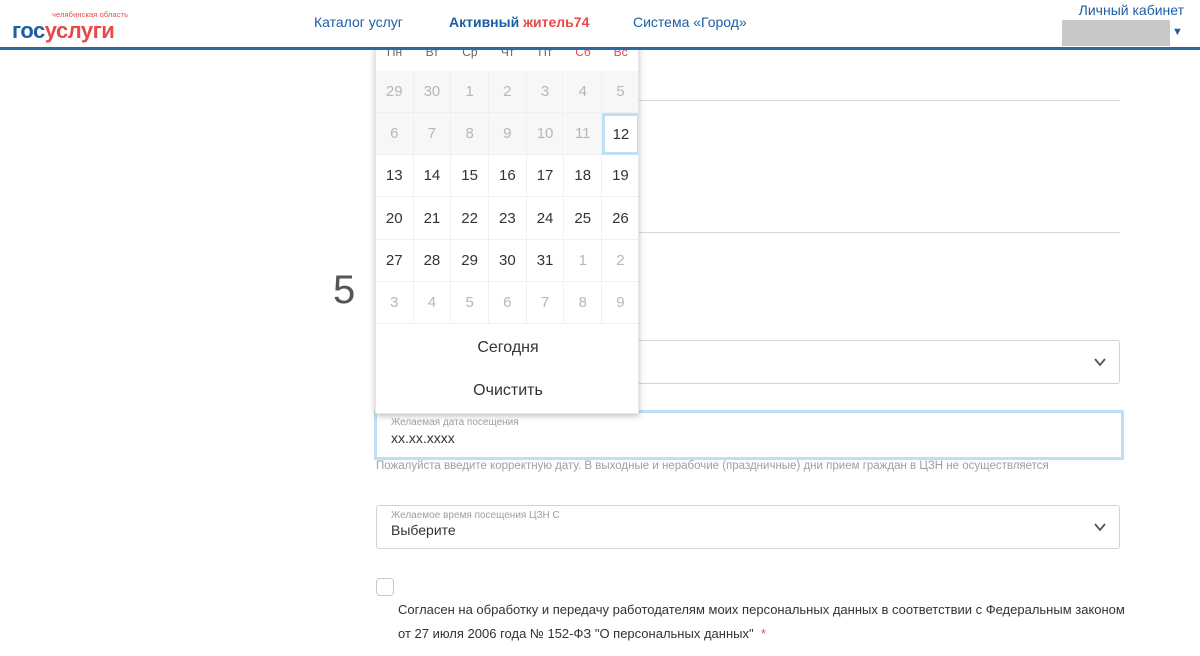 Image resolution: width=1200 pixels, height=656 pixels. I want to click on nav-active-resident-link: Активный житель74, so click(519, 22).